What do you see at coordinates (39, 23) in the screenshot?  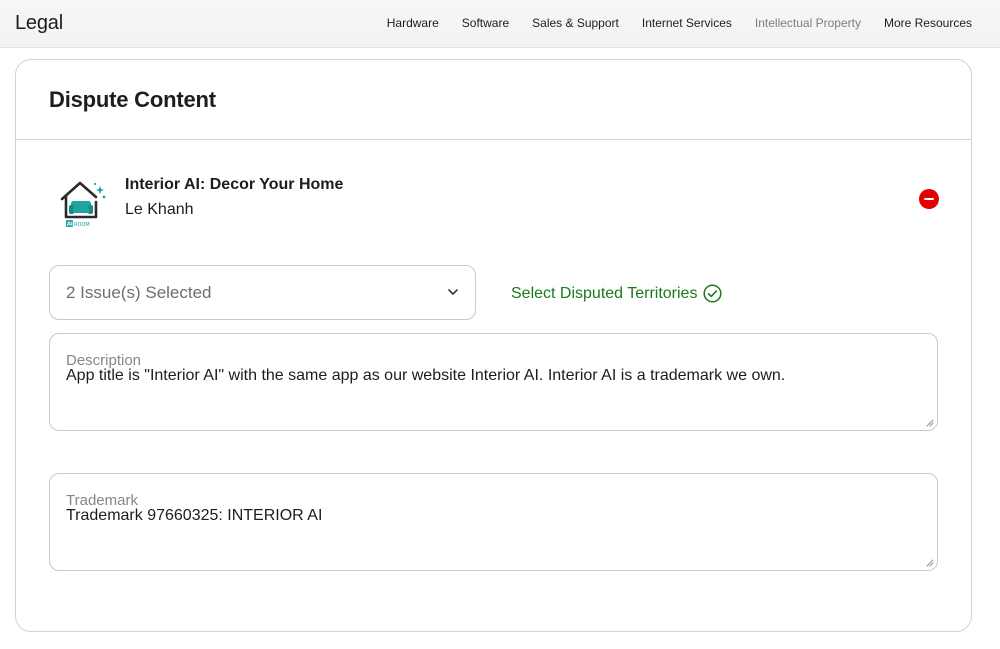 I see `brand-title: Legal` at bounding box center [39, 23].